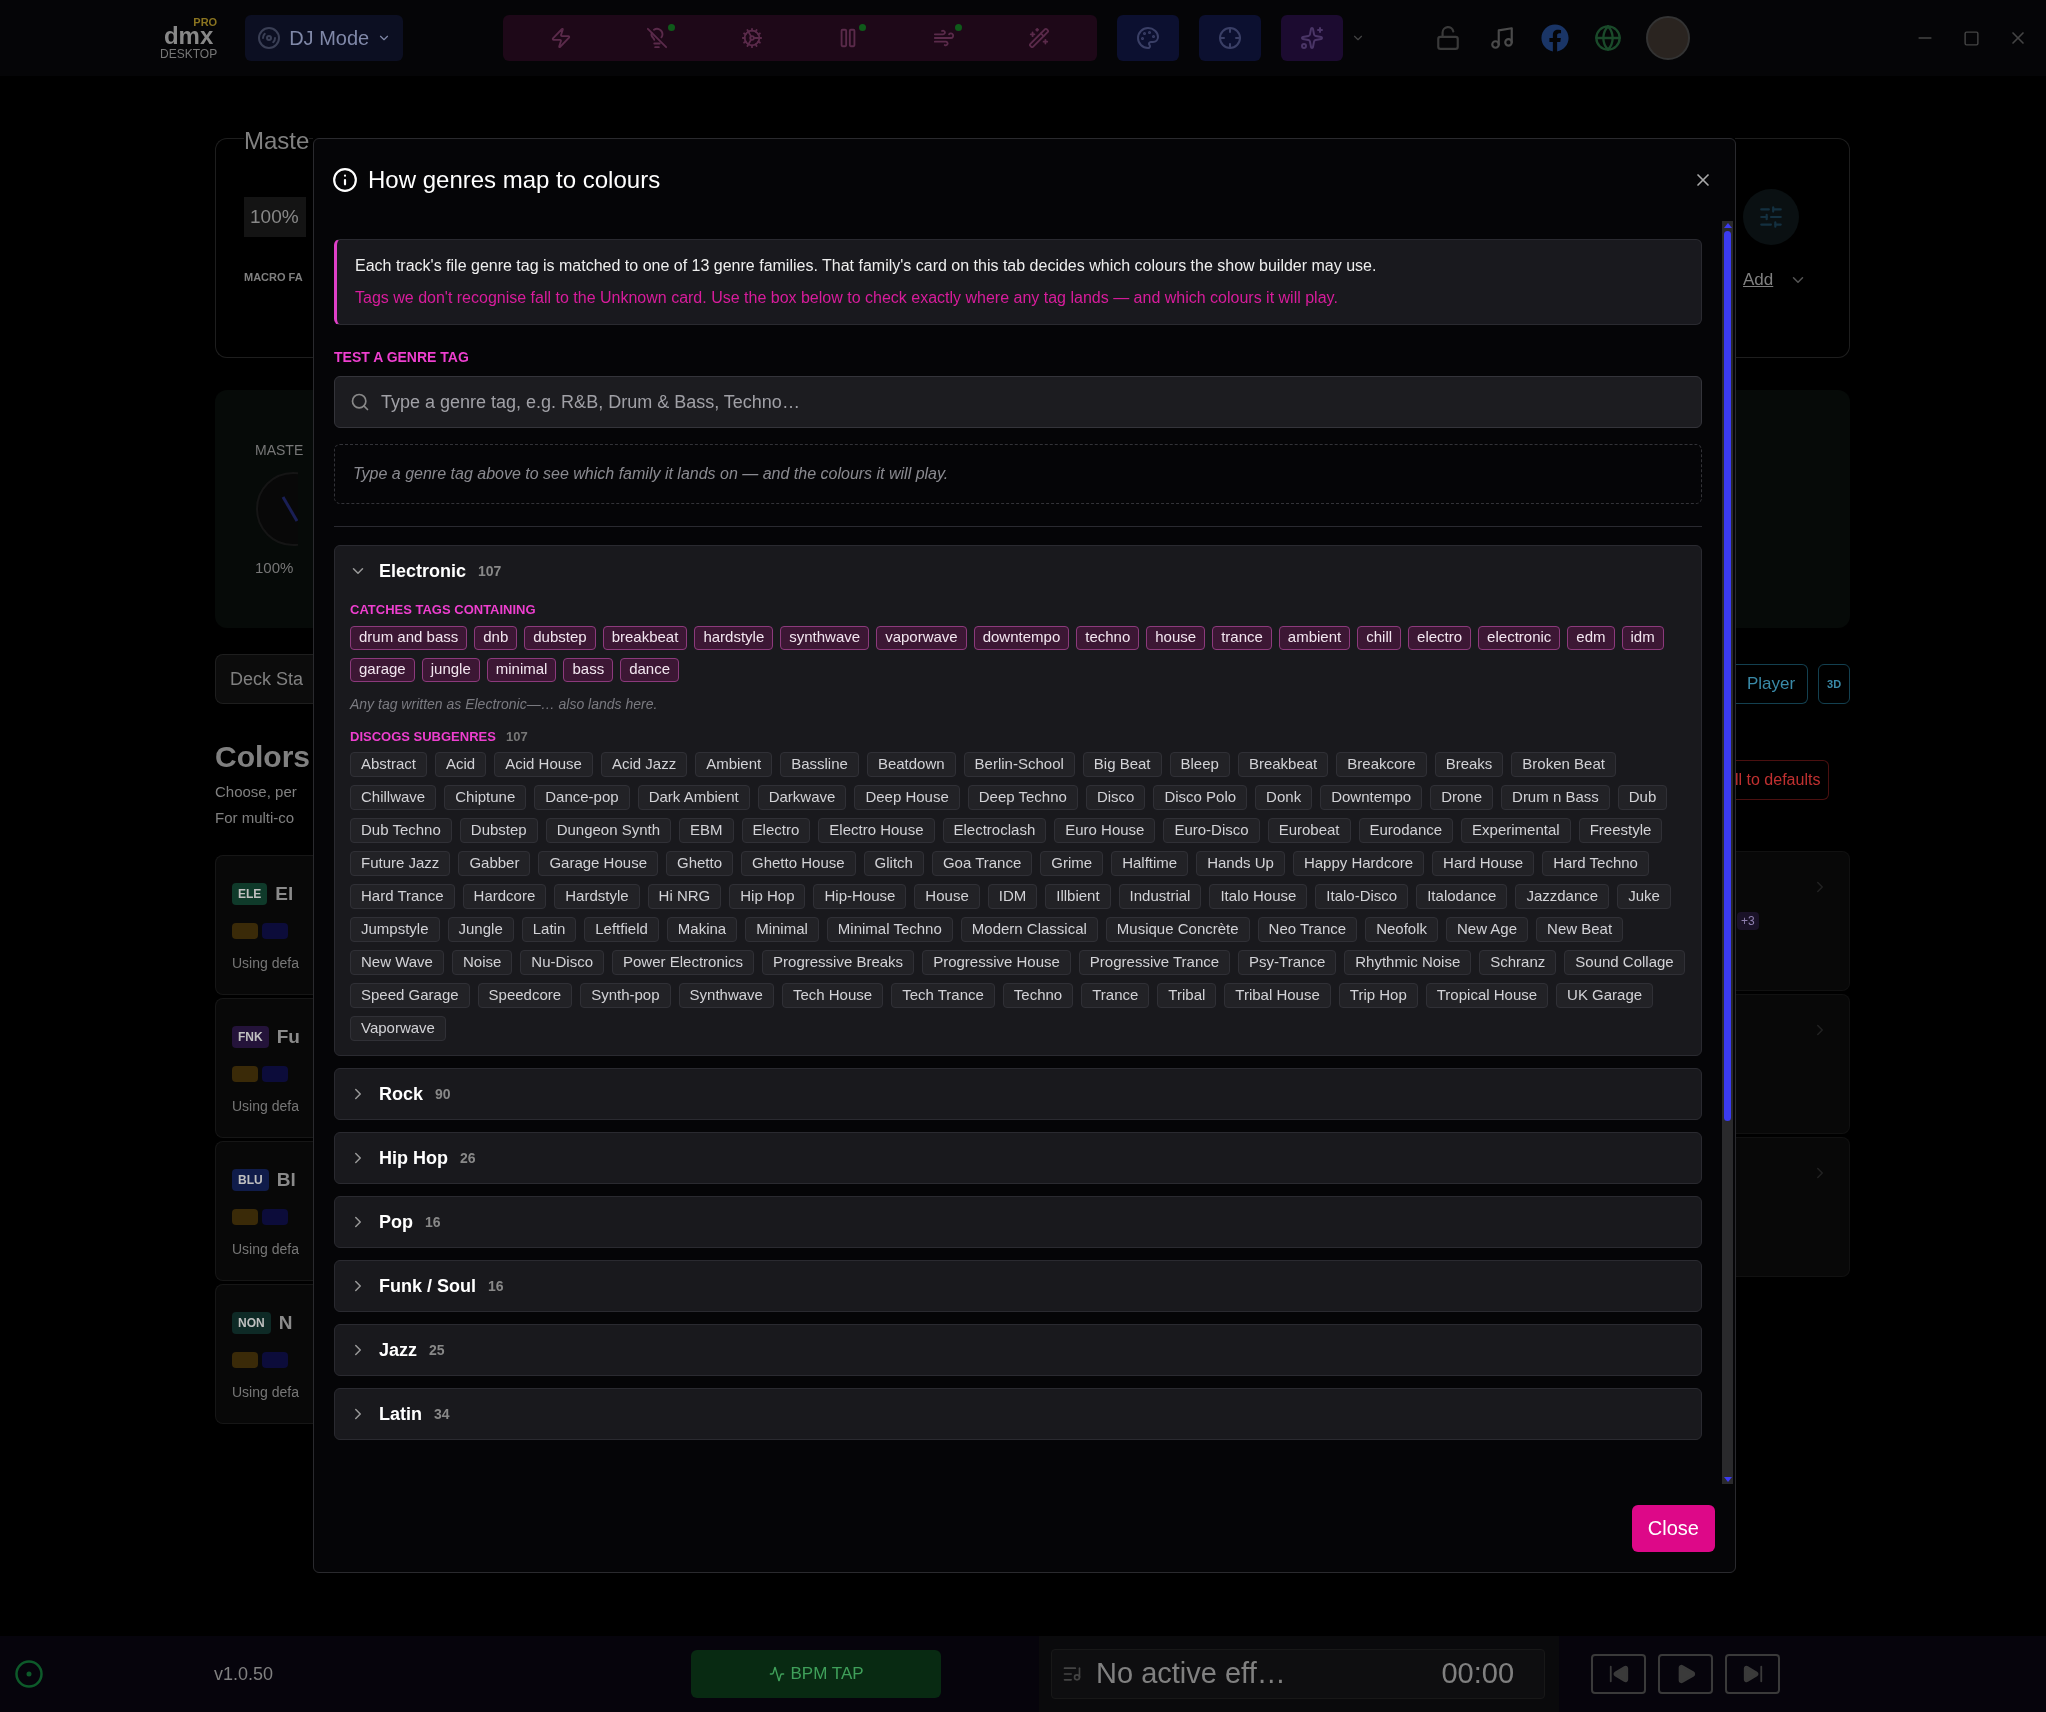 This screenshot has height=1712, width=2046. I want to click on family-header: Rock 90, so click(1018, 1094).